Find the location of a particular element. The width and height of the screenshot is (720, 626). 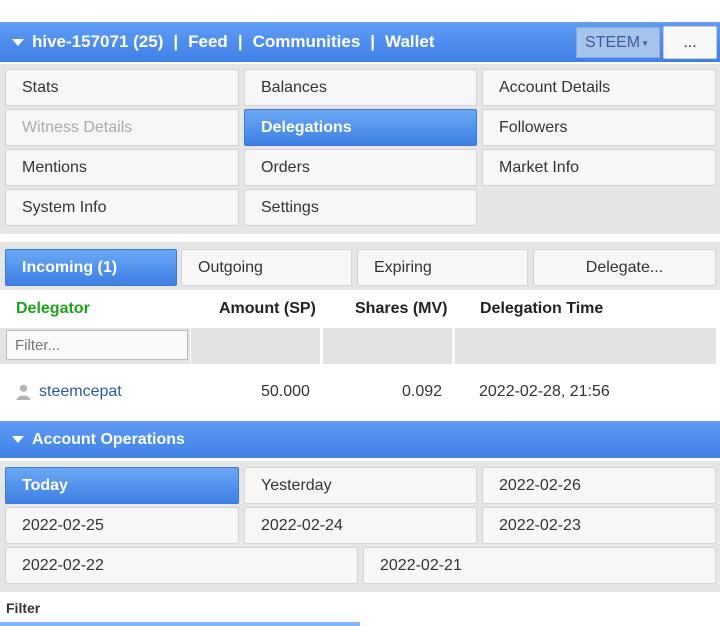

day-2022-02-25: 2022-02-25 is located at coordinates (122, 525).